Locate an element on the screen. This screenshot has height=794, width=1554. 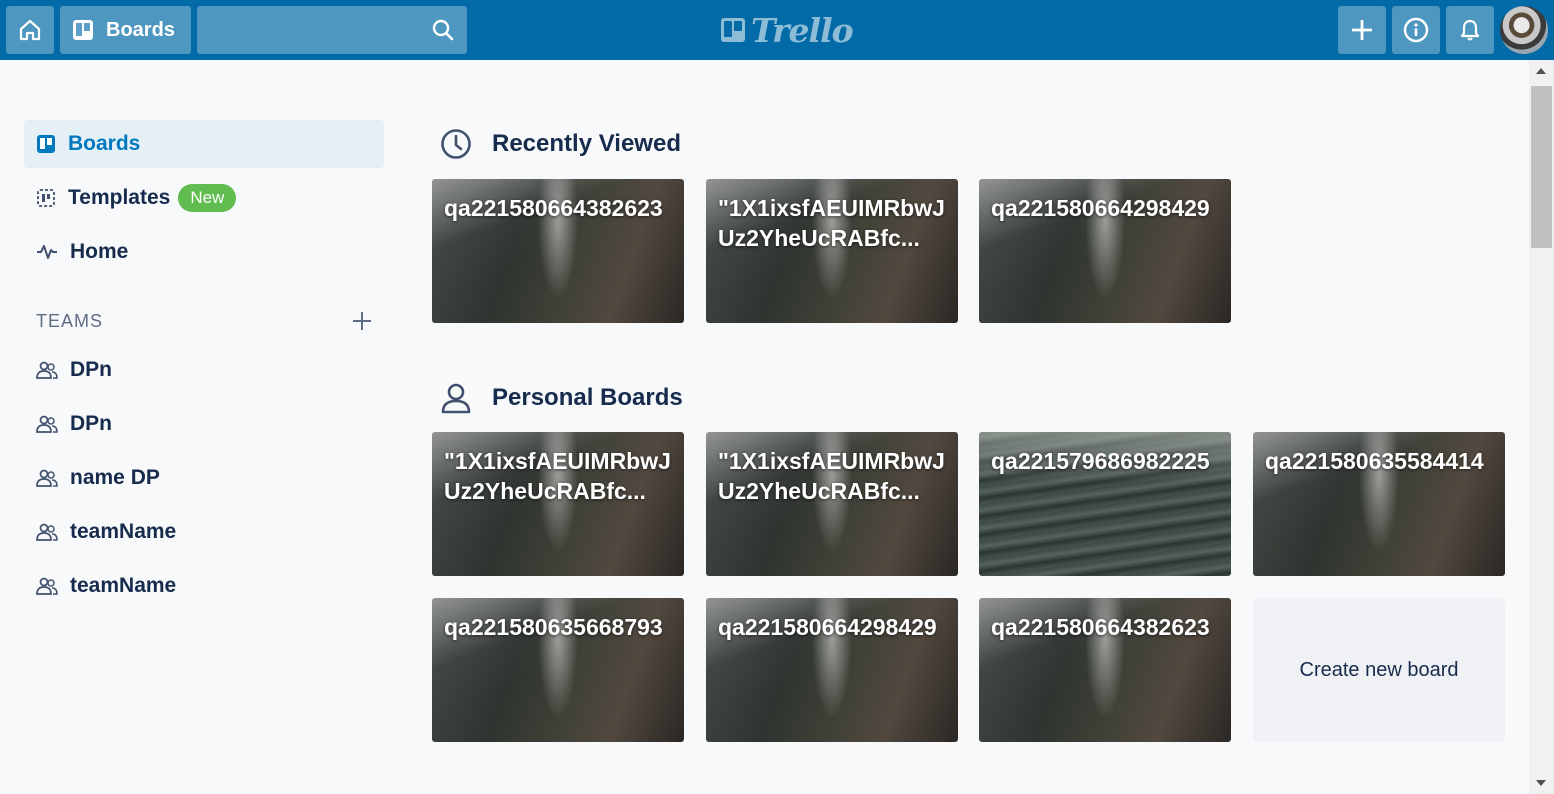
trello-logo-icon is located at coordinates (733, 30).